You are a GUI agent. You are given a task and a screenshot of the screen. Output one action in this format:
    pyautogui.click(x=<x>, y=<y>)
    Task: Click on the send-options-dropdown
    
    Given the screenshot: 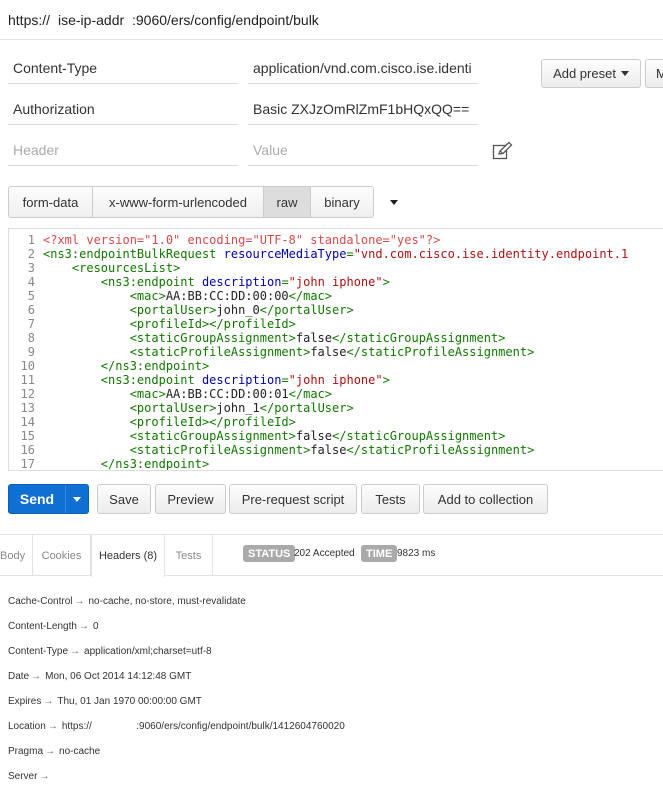 What is the action you would take?
    pyautogui.click(x=76, y=499)
    